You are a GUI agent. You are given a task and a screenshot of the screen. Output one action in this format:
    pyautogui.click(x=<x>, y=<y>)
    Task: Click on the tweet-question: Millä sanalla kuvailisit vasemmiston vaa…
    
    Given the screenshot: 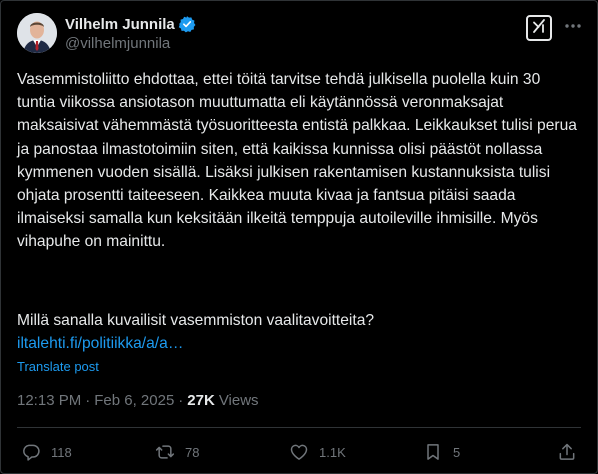 What is the action you would take?
    pyautogui.click(x=196, y=320)
    